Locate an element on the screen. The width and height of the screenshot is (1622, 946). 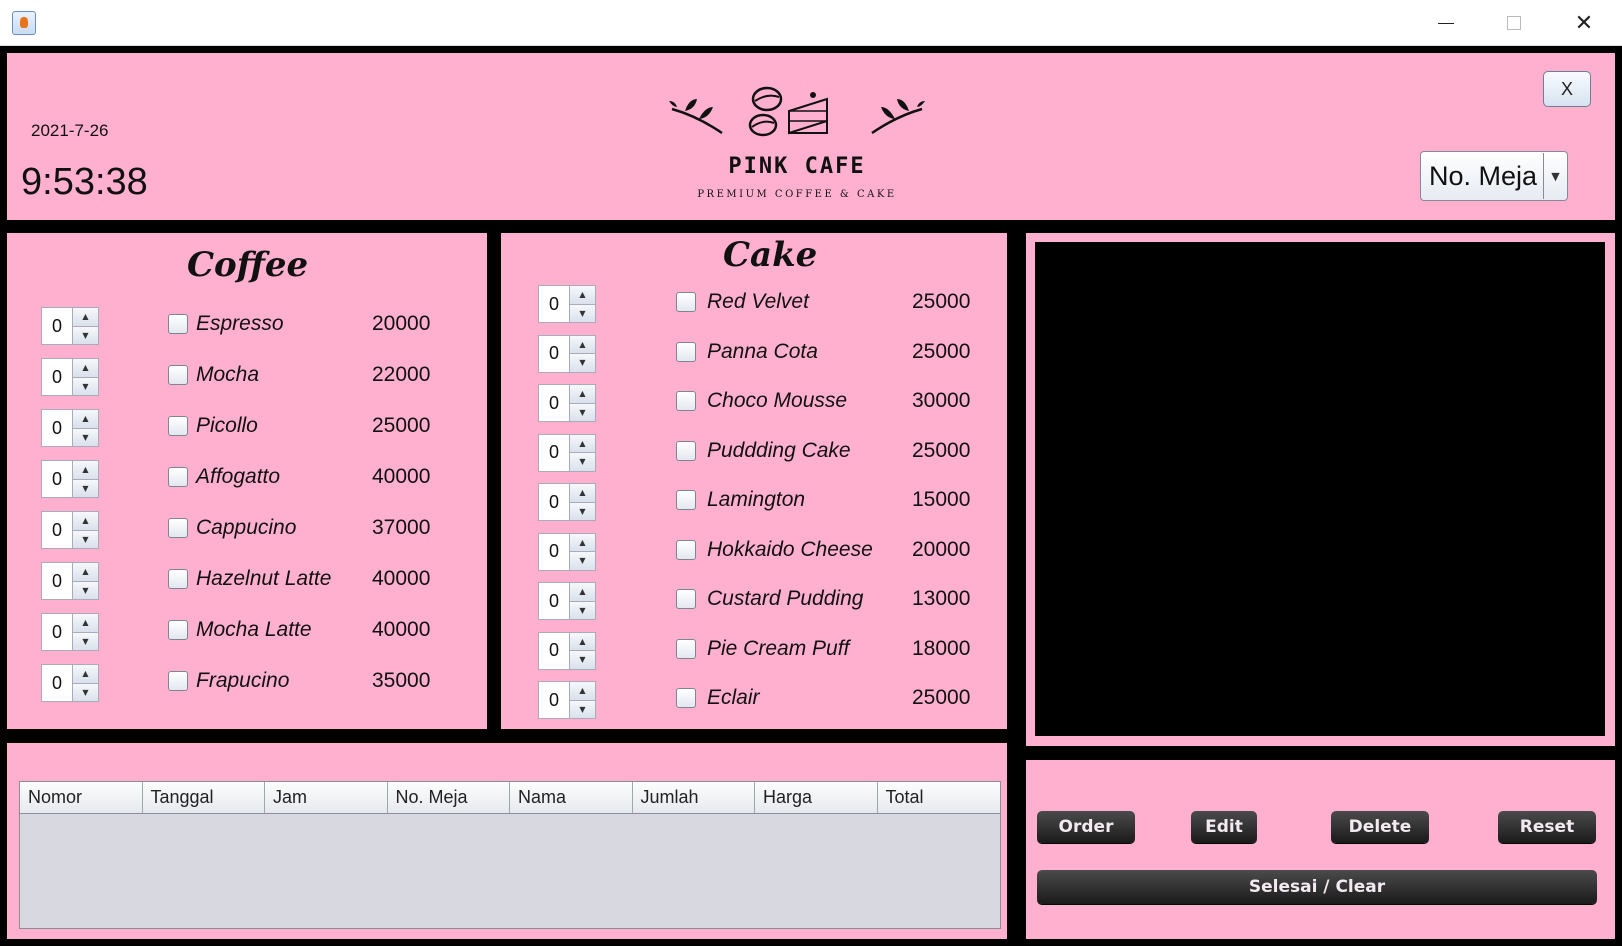
order-button: Order is located at coordinates (1086, 827).